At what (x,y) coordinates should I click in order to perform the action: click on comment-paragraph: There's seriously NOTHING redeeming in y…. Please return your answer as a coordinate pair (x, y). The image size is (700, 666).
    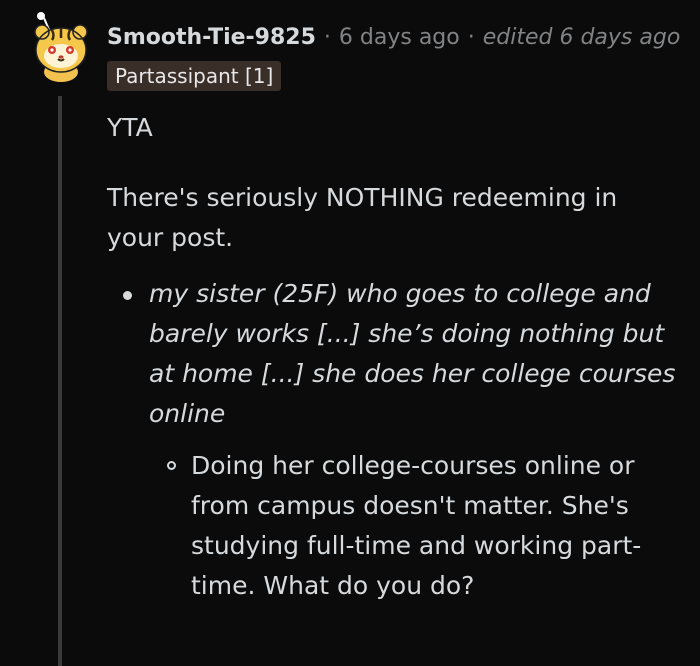
    Looking at the image, I should click on (362, 217).